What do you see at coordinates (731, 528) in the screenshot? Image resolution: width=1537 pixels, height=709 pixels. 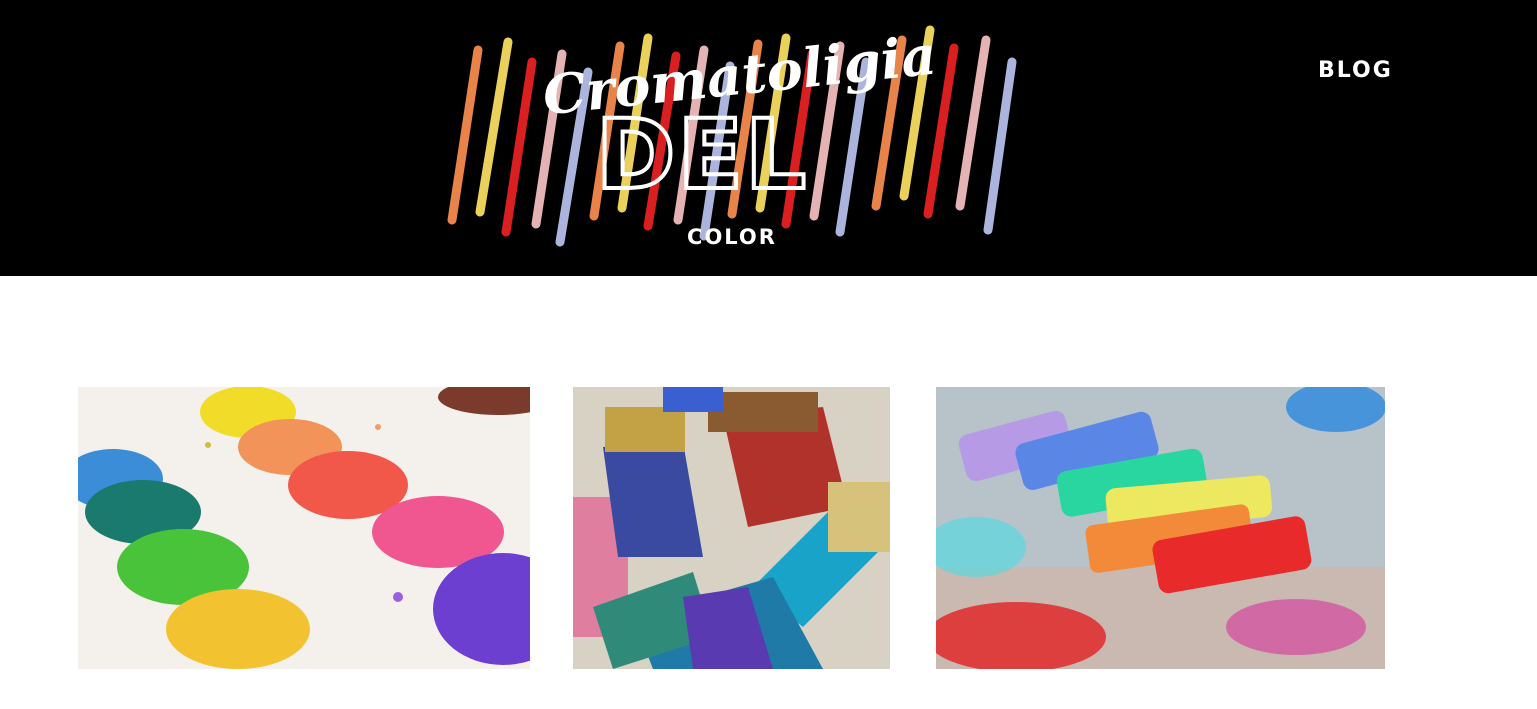 I see `paint-brushes-image` at bounding box center [731, 528].